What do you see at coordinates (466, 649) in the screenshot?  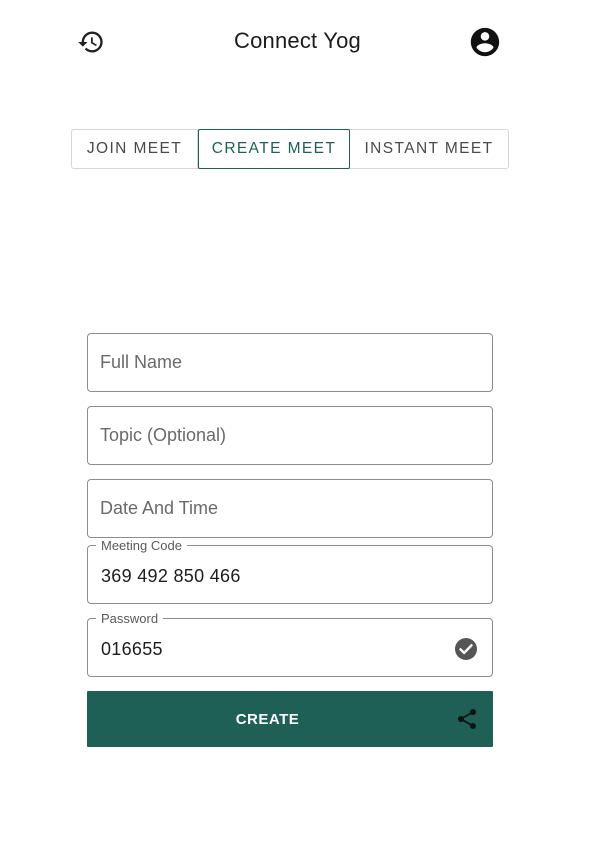 I see `check-circle-icon` at bounding box center [466, 649].